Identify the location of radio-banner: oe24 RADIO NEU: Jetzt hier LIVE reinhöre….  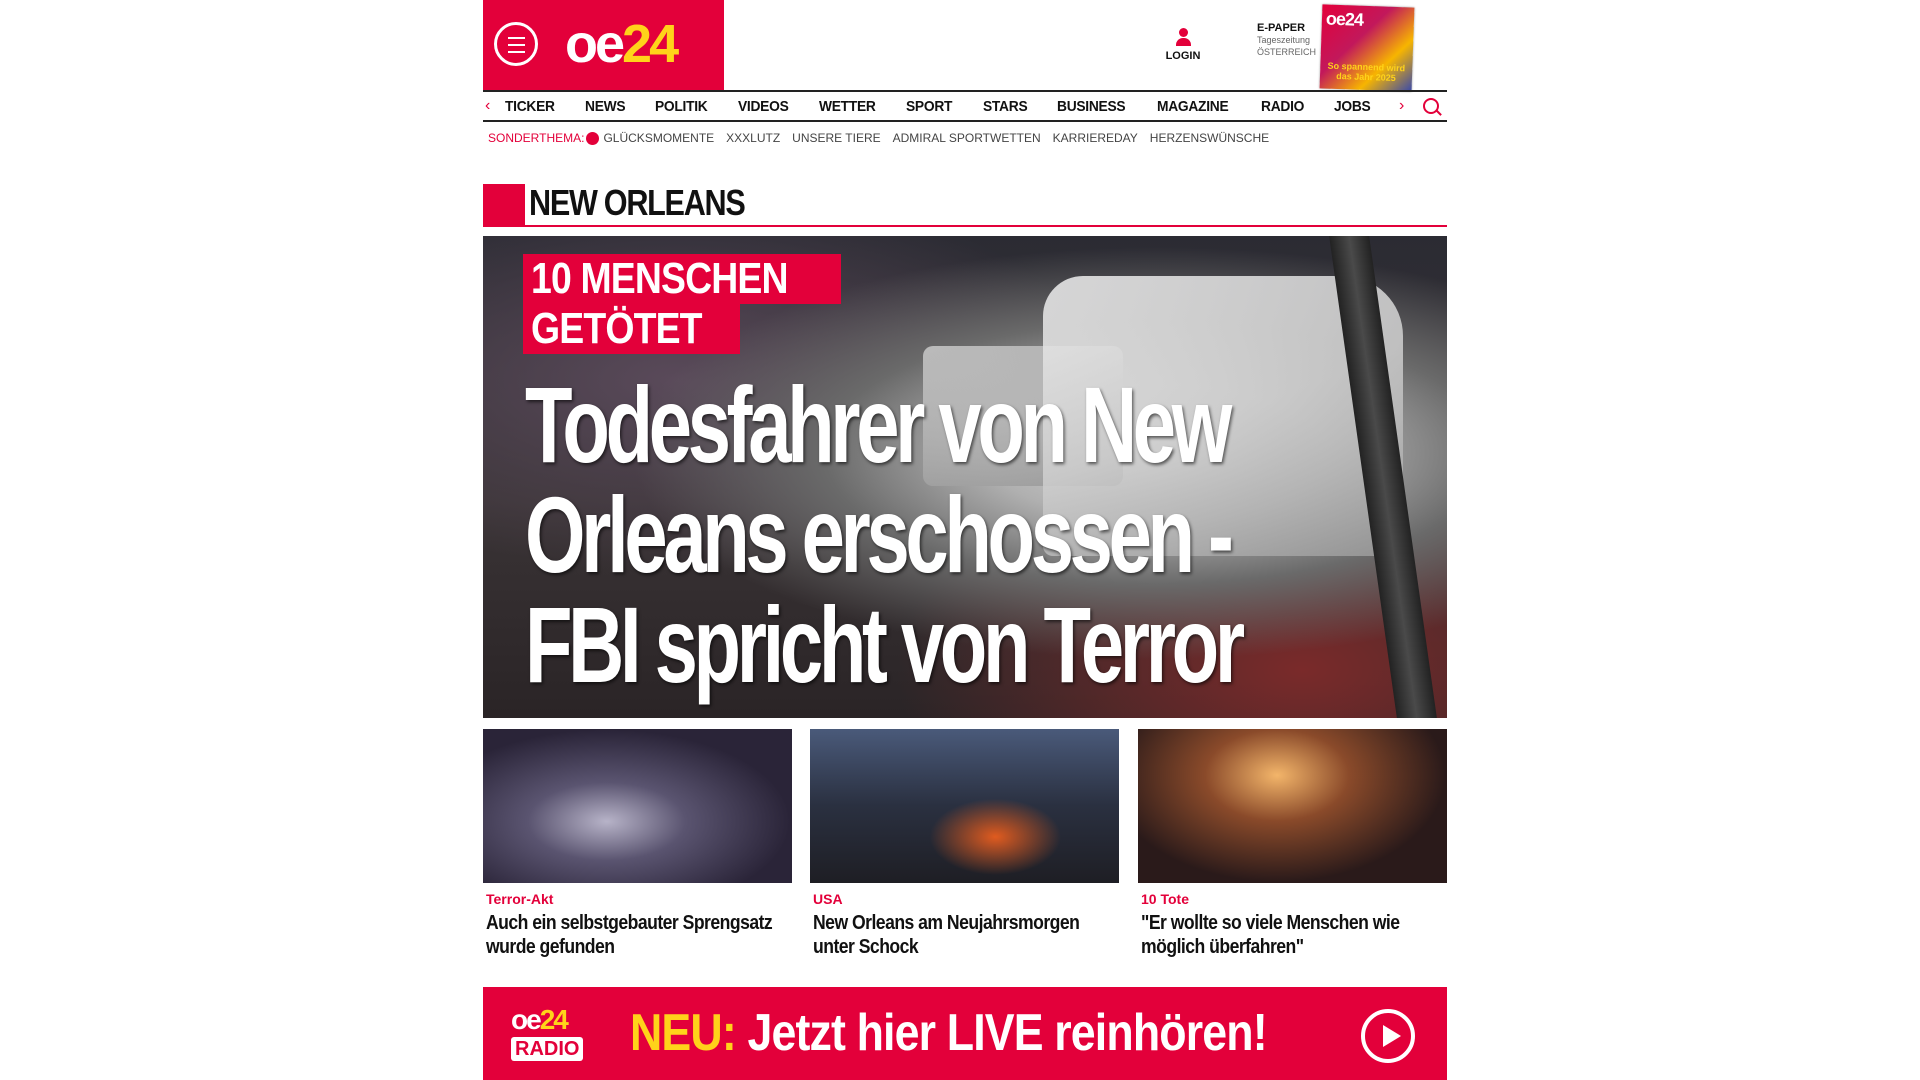
(965, 1033).